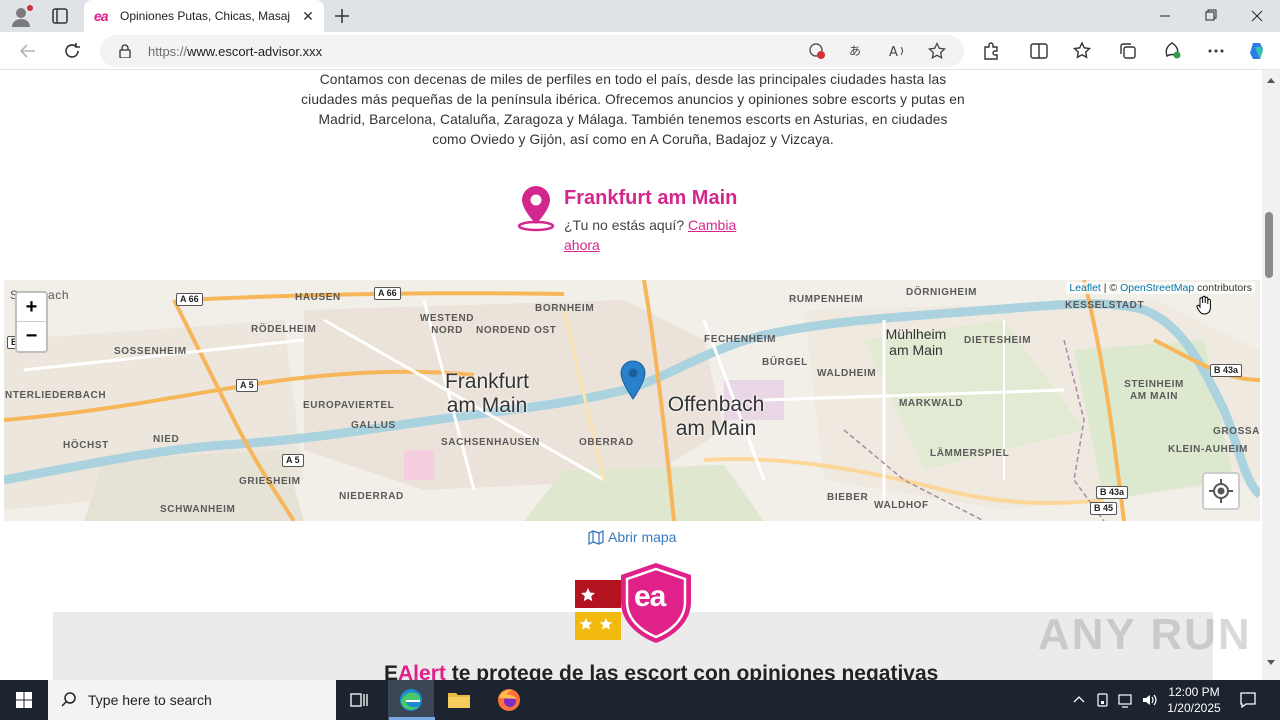 The image size is (1280, 720). What do you see at coordinates (596, 537) in the screenshot?
I see `map-outline-icon` at bounding box center [596, 537].